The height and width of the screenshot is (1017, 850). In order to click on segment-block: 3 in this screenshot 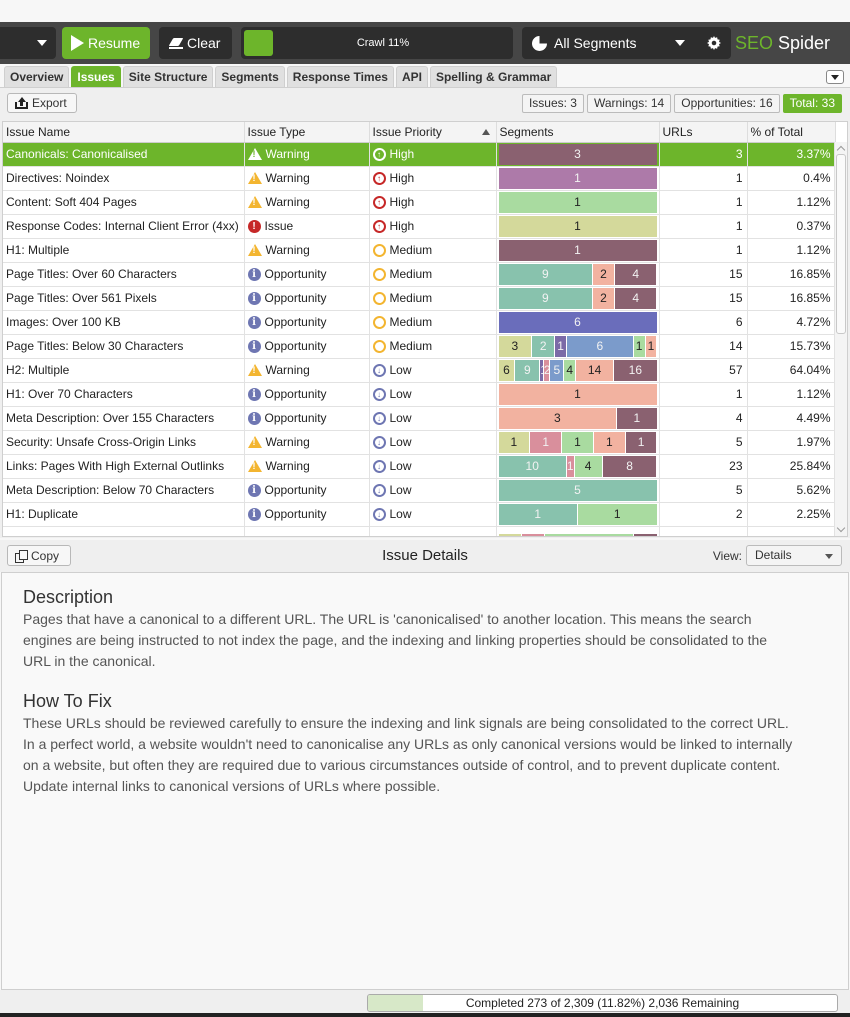, I will do `click(557, 418)`.